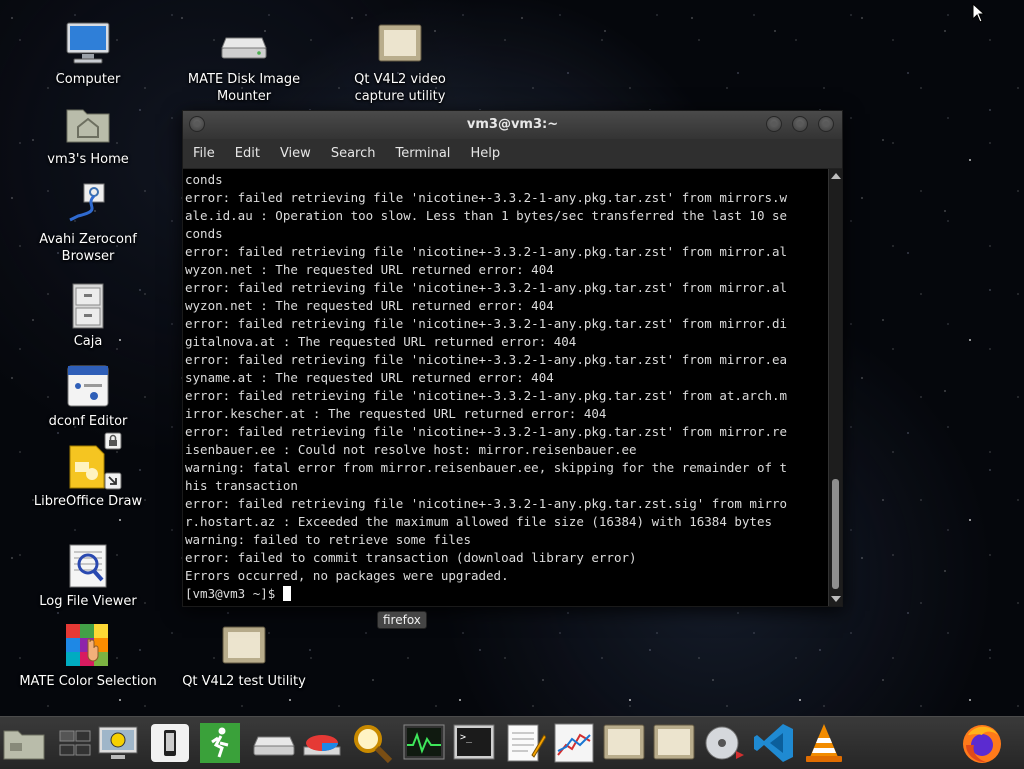 Image resolution: width=1024 pixels, height=769 pixels. I want to click on terminal-line: warning: failed to retrieve some files, so click(328, 539).